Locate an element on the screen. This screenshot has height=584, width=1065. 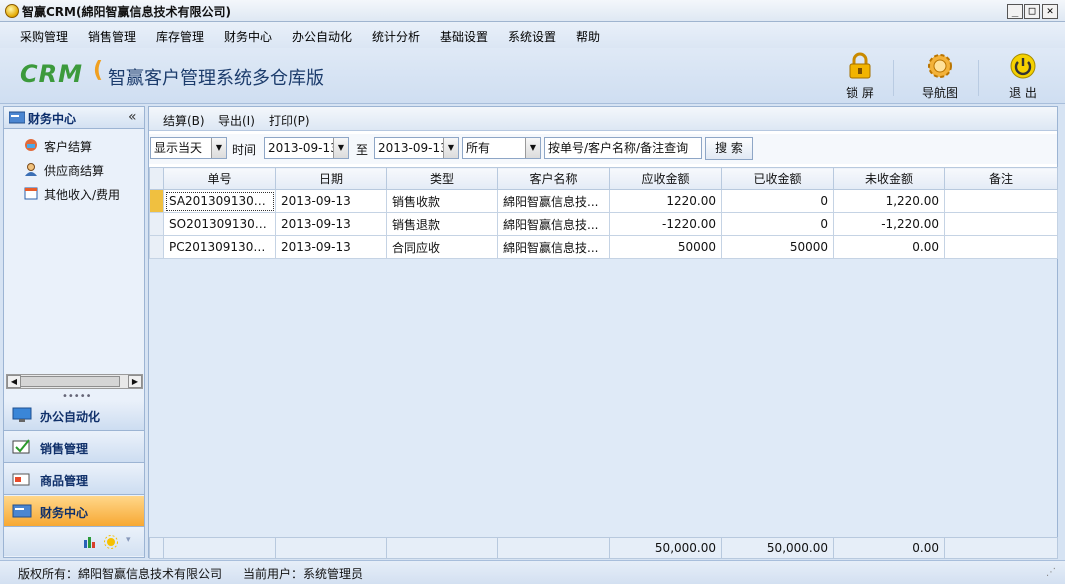
column-header: 日期 is located at coordinates (331, 178).